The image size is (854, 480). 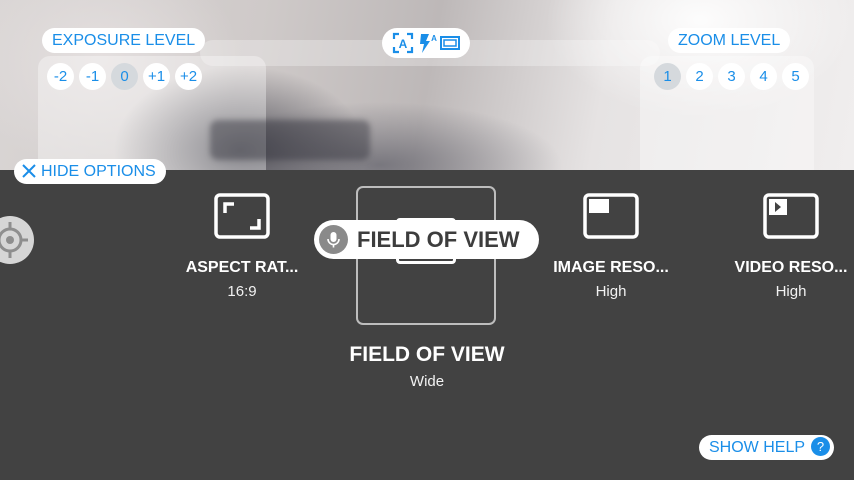 What do you see at coordinates (667, 76) in the screenshot?
I see `zoom-level-chip-selected: 1` at bounding box center [667, 76].